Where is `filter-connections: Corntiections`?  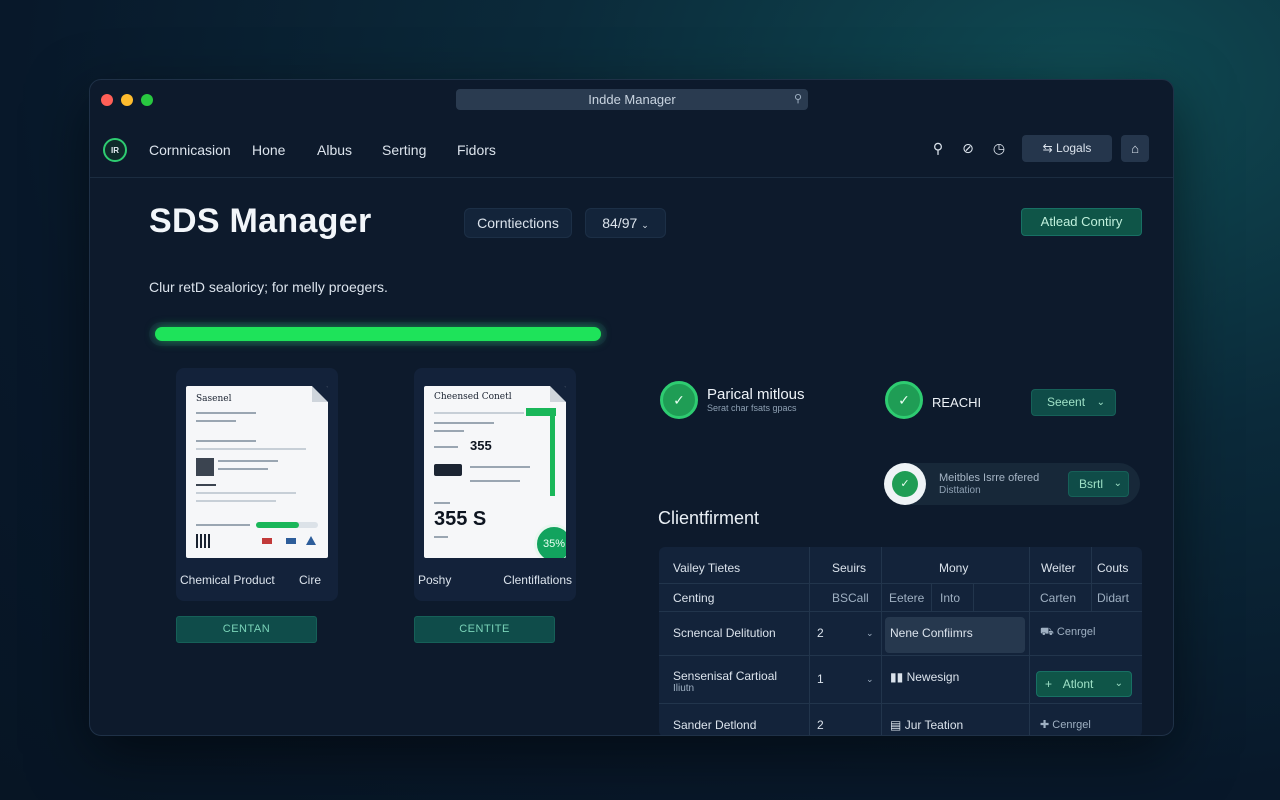 filter-connections: Corntiections is located at coordinates (518, 223).